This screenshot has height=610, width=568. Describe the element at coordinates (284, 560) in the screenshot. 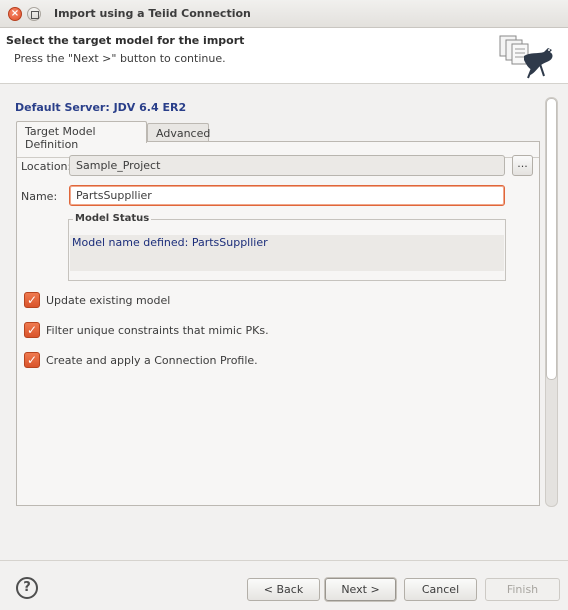

I see `button-bar-divider` at that location.